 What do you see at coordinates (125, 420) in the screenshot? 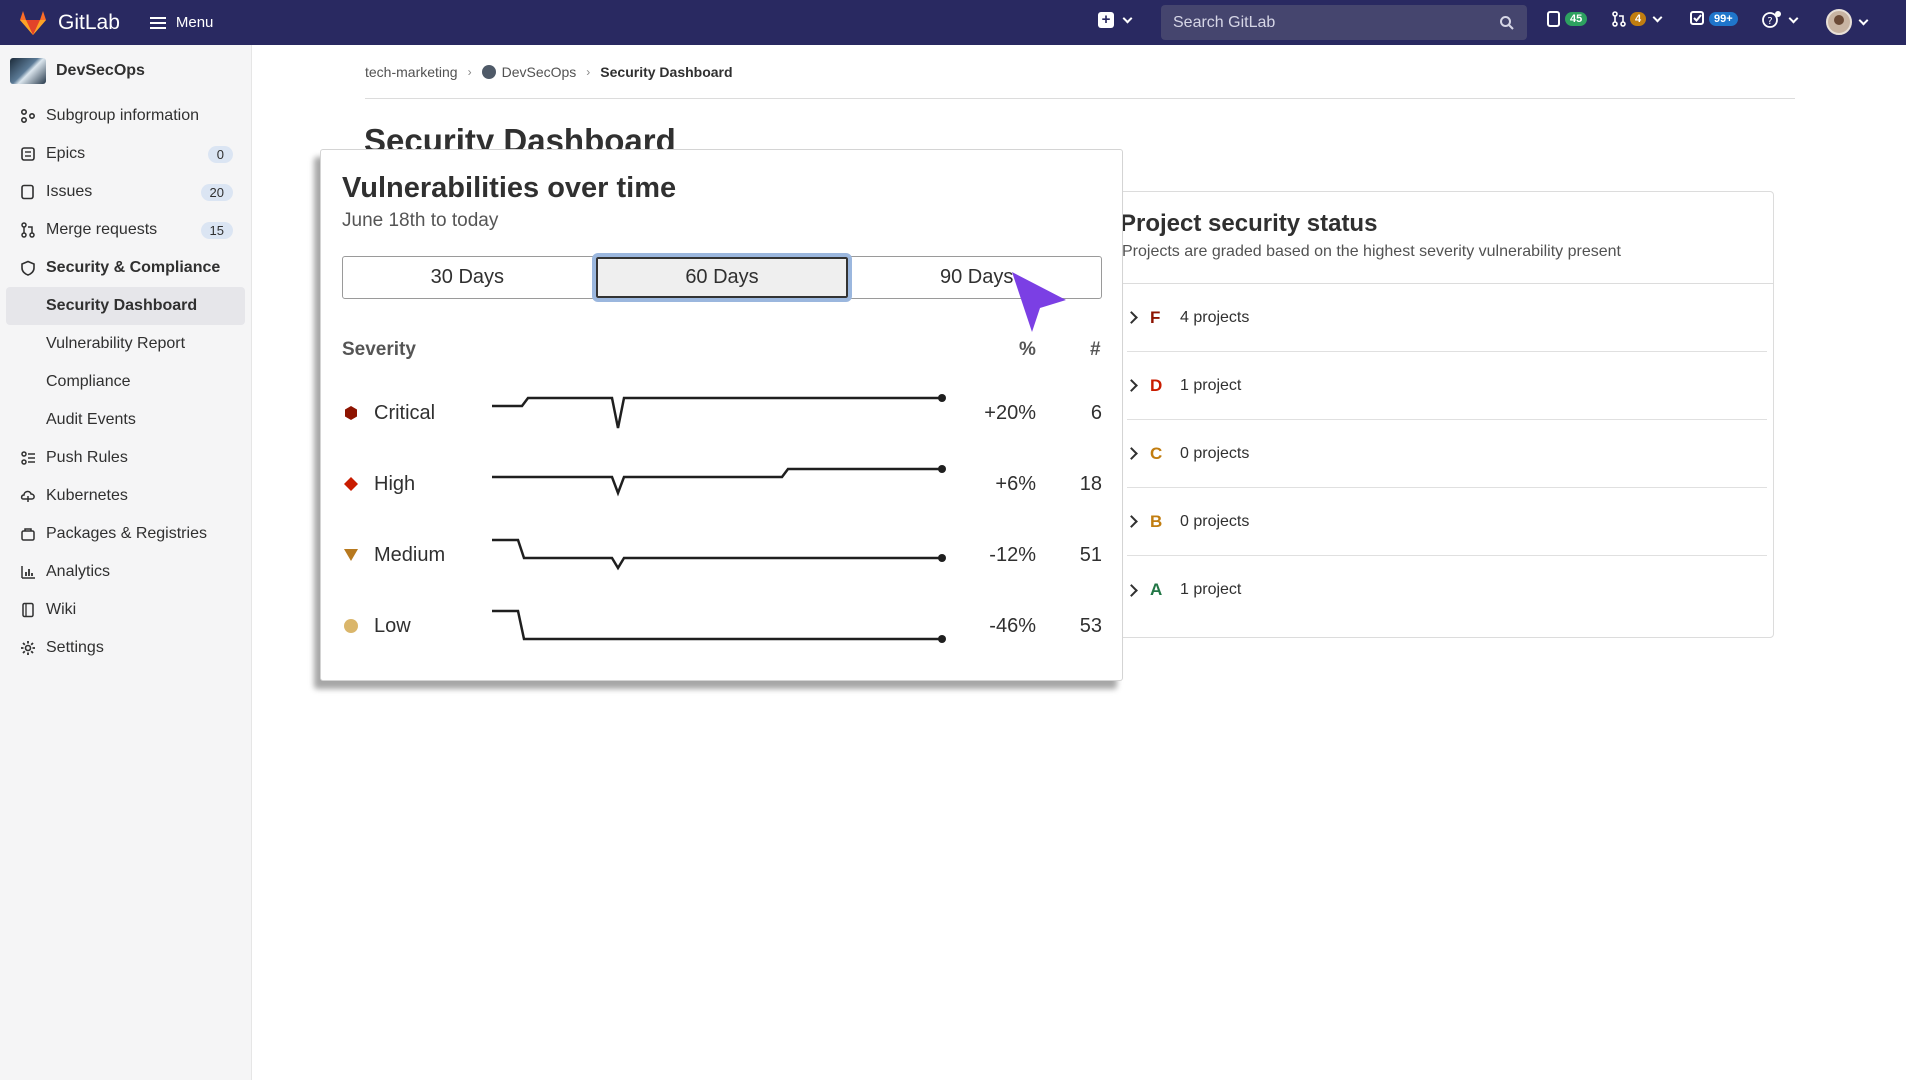
I see `sidebar-subitem-audit-events: Audit Events` at bounding box center [125, 420].